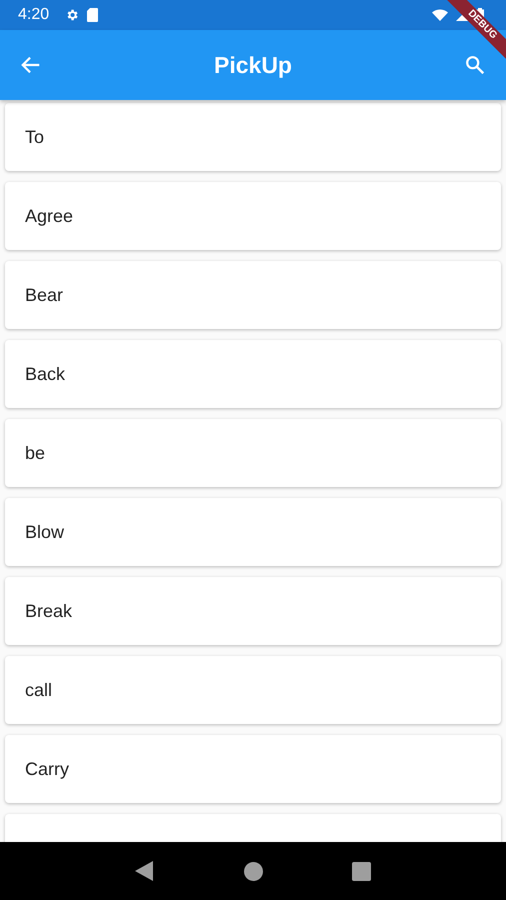 The image size is (506, 900). What do you see at coordinates (253, 611) in the screenshot?
I see `list-item: Break` at bounding box center [253, 611].